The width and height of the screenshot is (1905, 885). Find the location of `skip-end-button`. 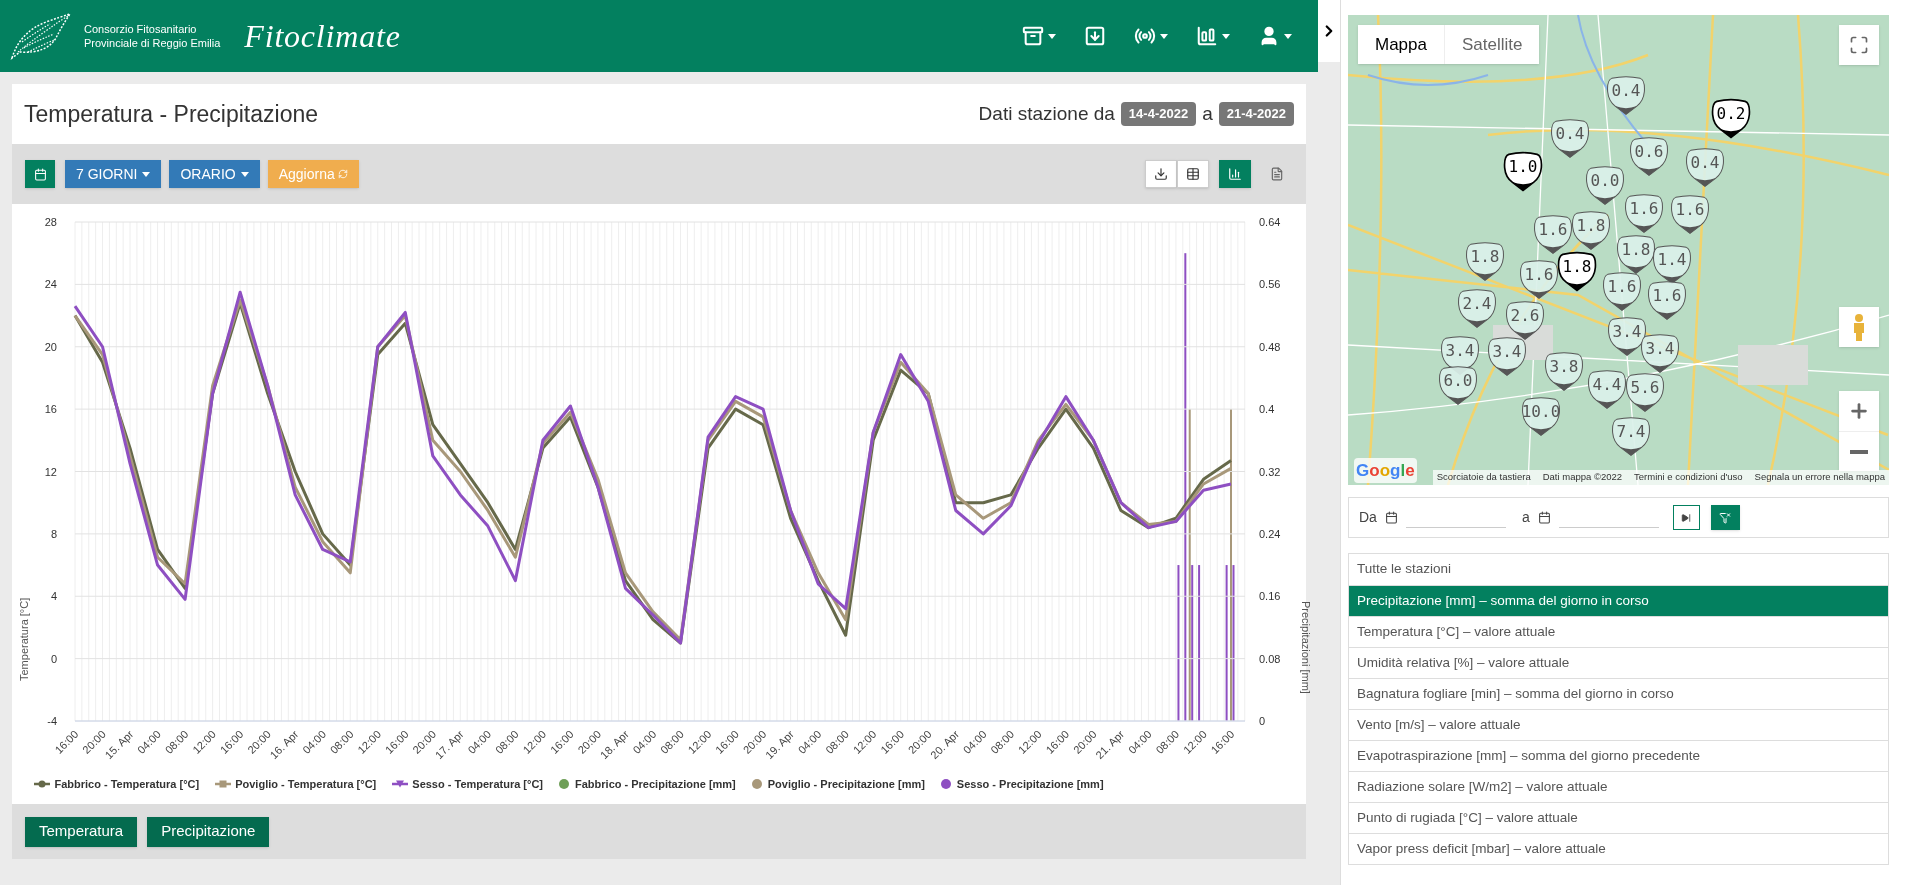

skip-end-button is located at coordinates (1686, 517).